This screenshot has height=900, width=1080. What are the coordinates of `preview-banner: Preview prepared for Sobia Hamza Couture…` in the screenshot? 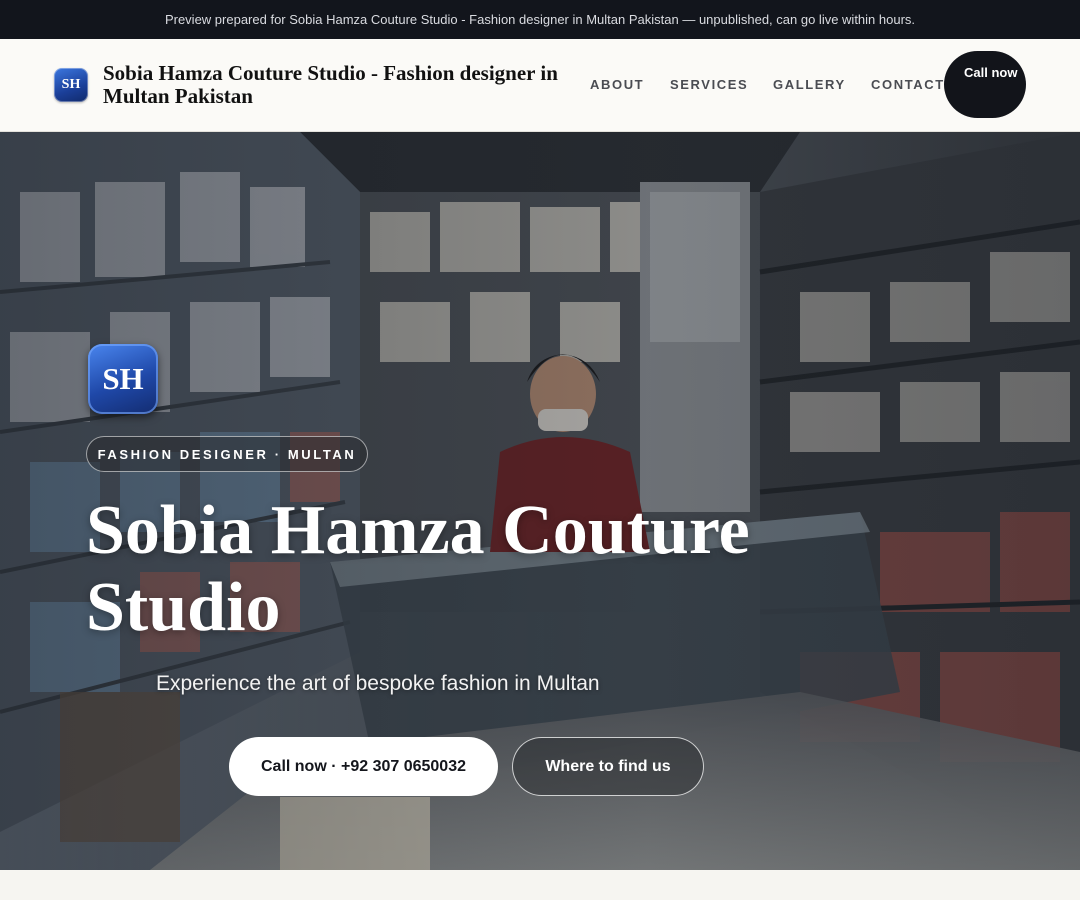 It's located at (540, 19).